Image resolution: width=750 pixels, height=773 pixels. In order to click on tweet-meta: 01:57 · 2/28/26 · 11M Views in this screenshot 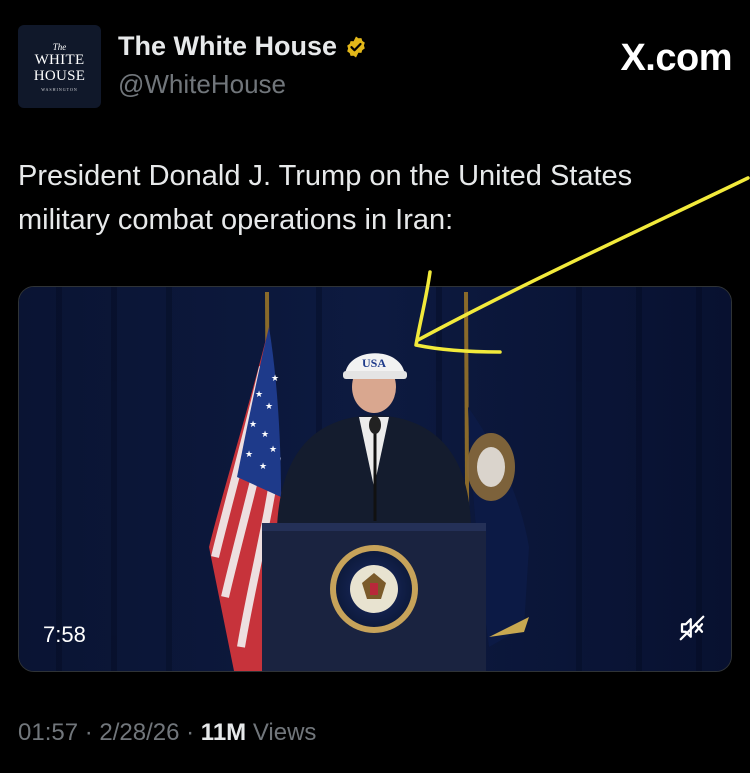, I will do `click(167, 733)`.